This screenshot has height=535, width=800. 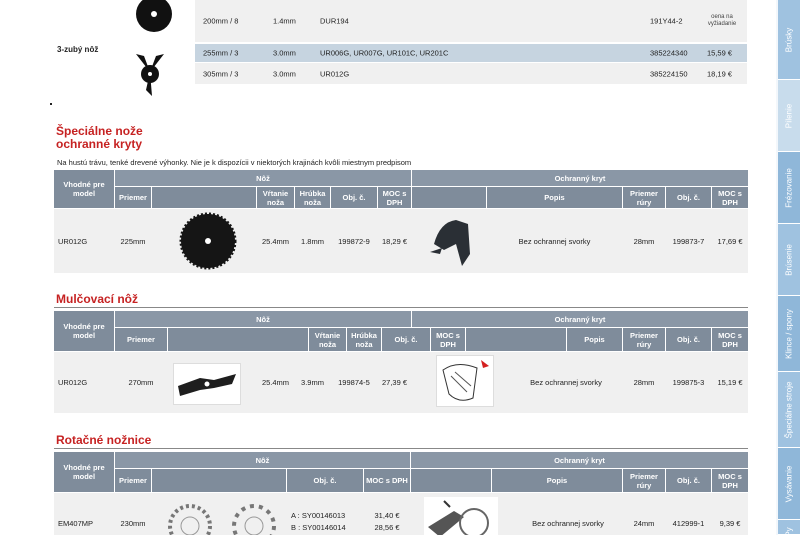 What do you see at coordinates (789, 188) in the screenshot?
I see `side-tab-frezovanie: Frézovanie` at bounding box center [789, 188].